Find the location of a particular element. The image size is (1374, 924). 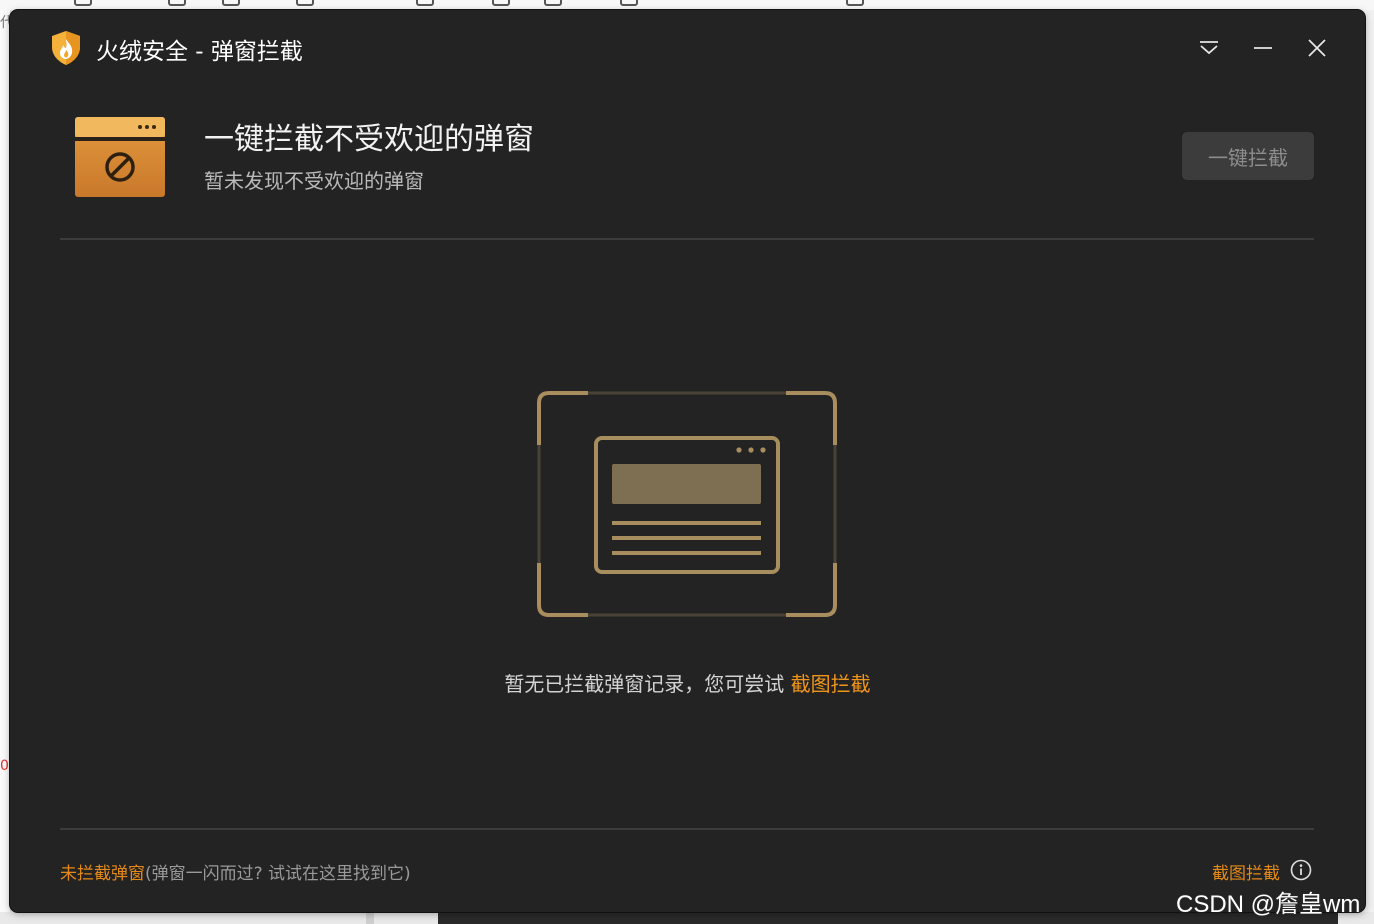

minimize-icon is located at coordinates (1263, 48).